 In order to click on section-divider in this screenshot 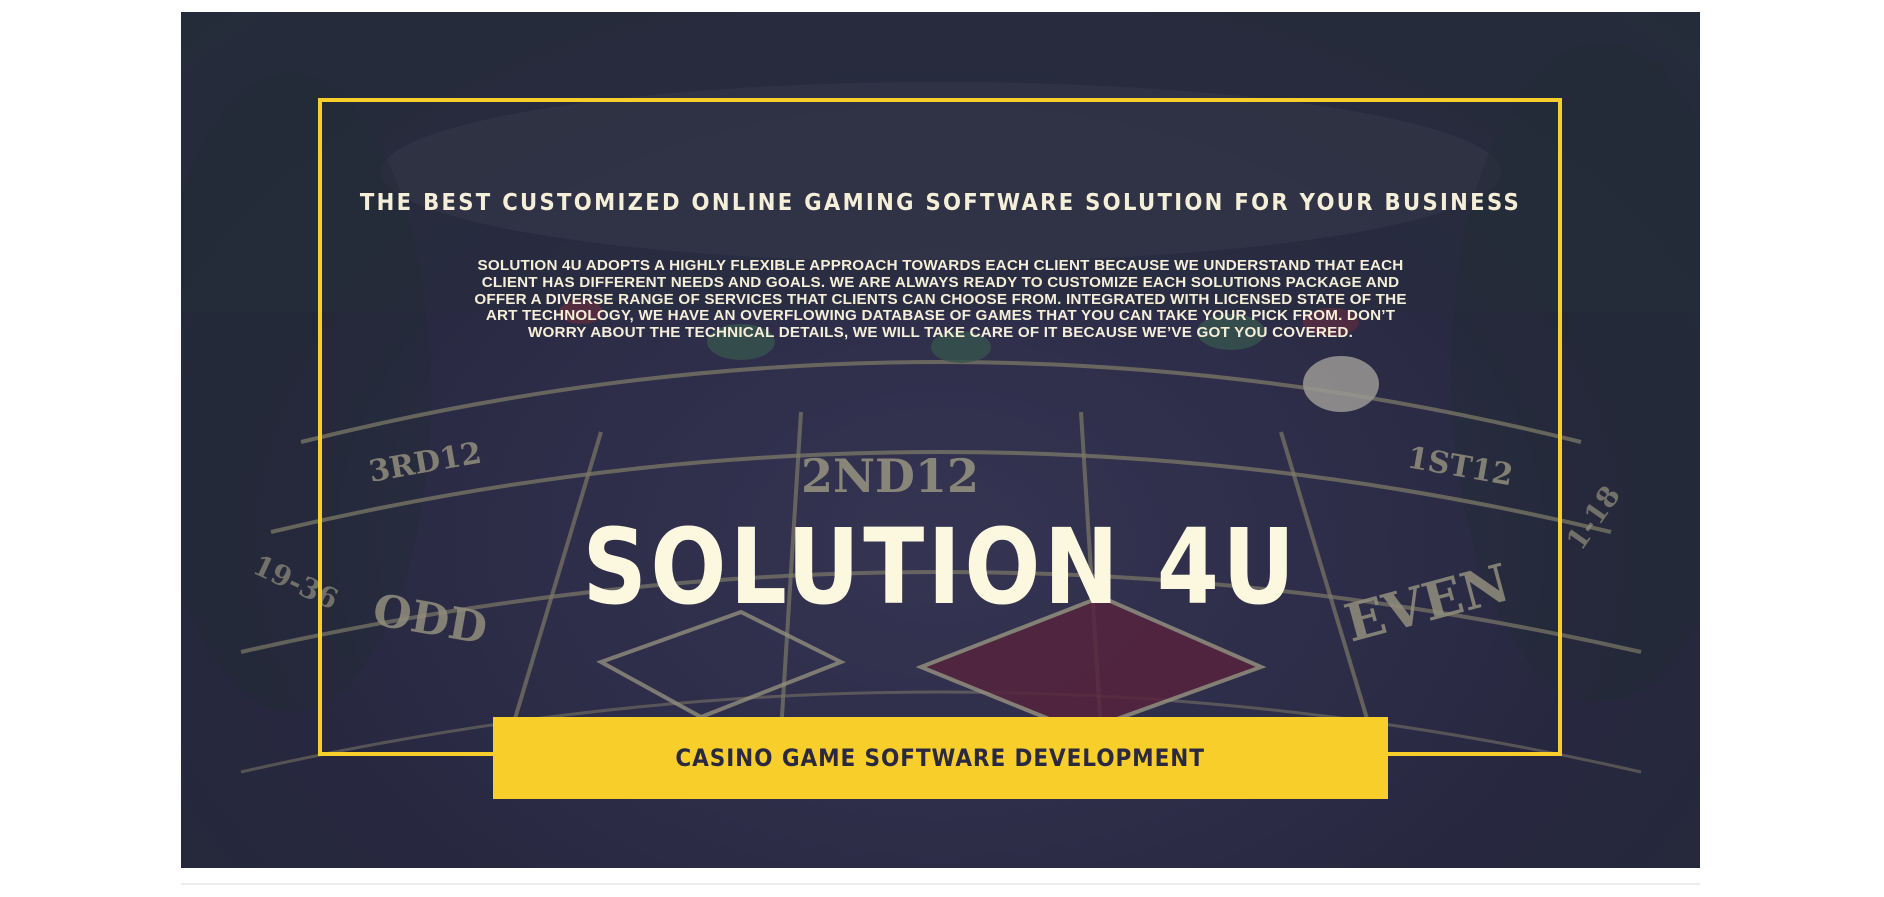, I will do `click(940, 884)`.